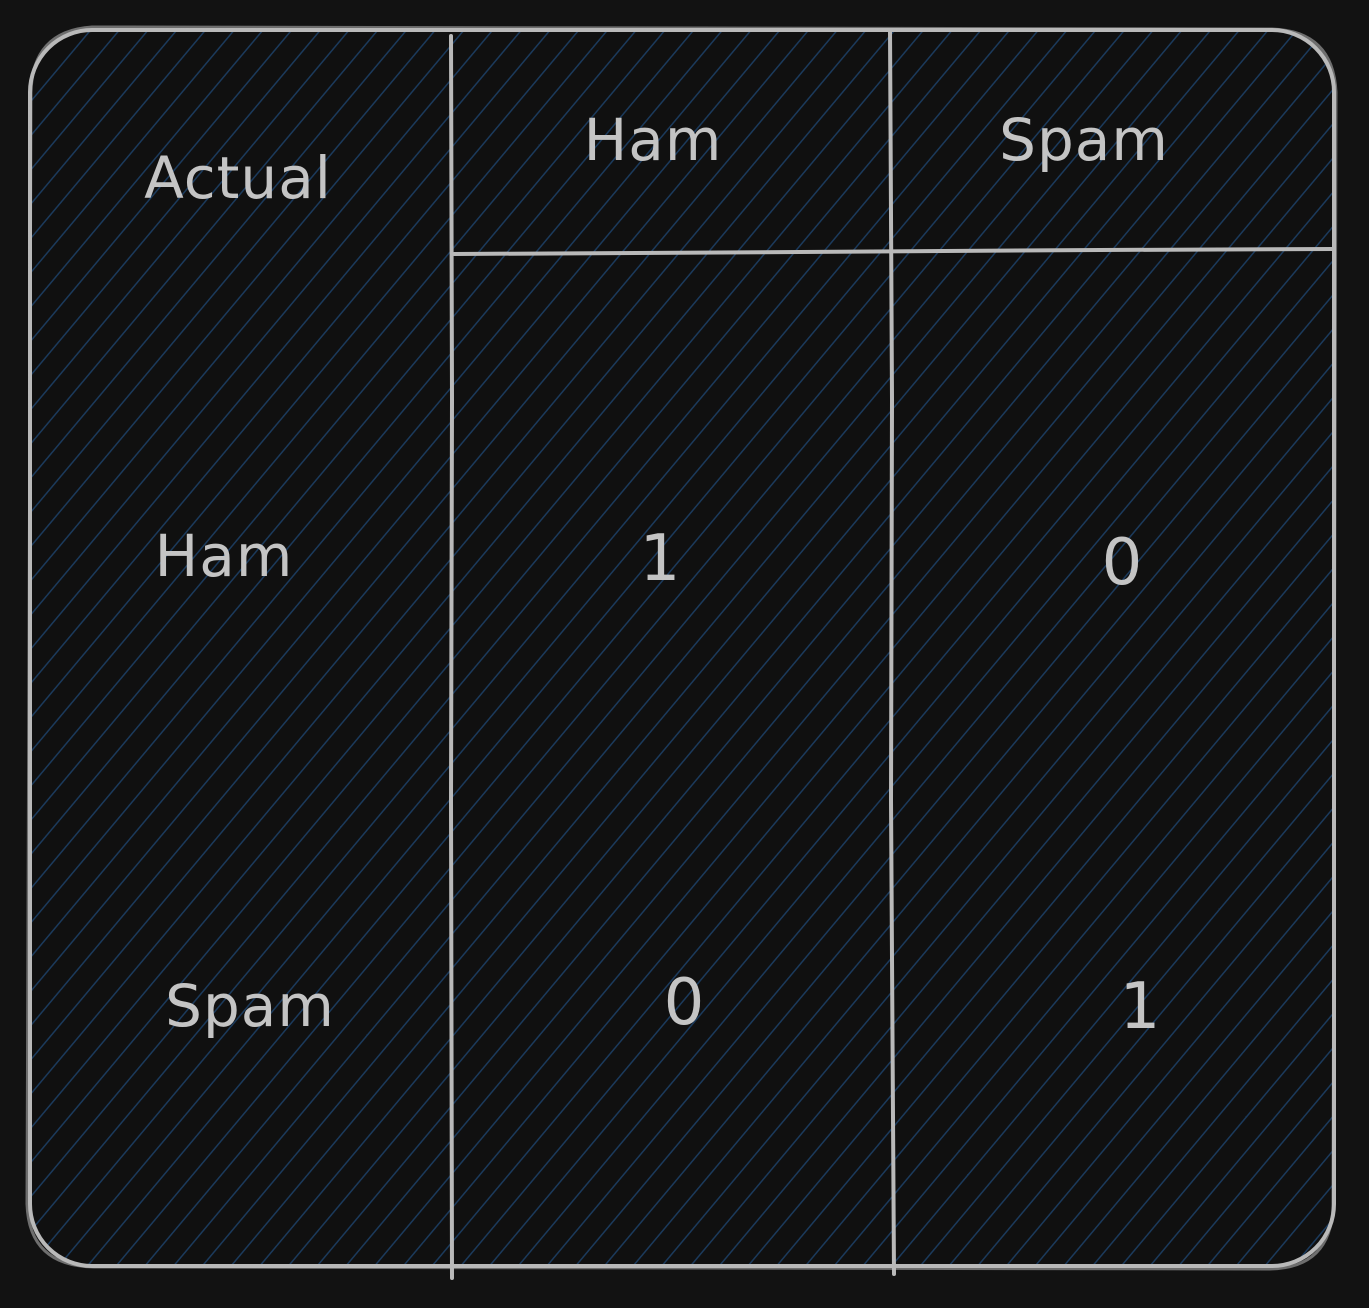 This screenshot has height=1308, width=1369. Describe the element at coordinates (250, 1006) in the screenshot. I see `row-label-spam: Spam` at that location.